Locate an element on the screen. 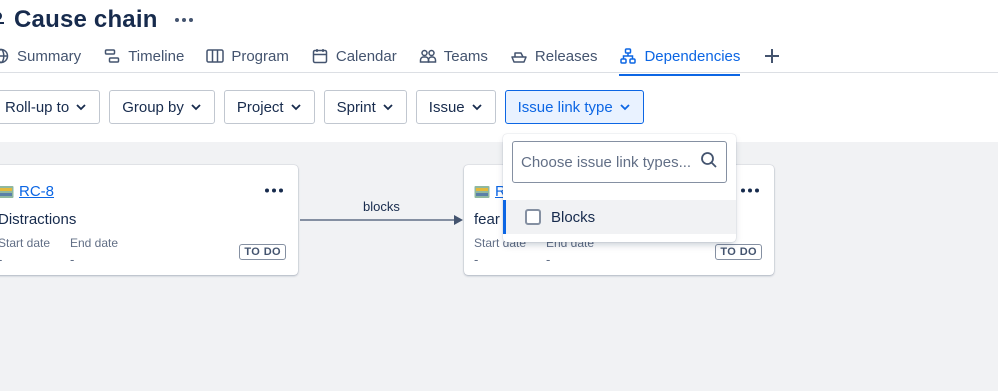  board-icon is located at coordinates (215, 56).